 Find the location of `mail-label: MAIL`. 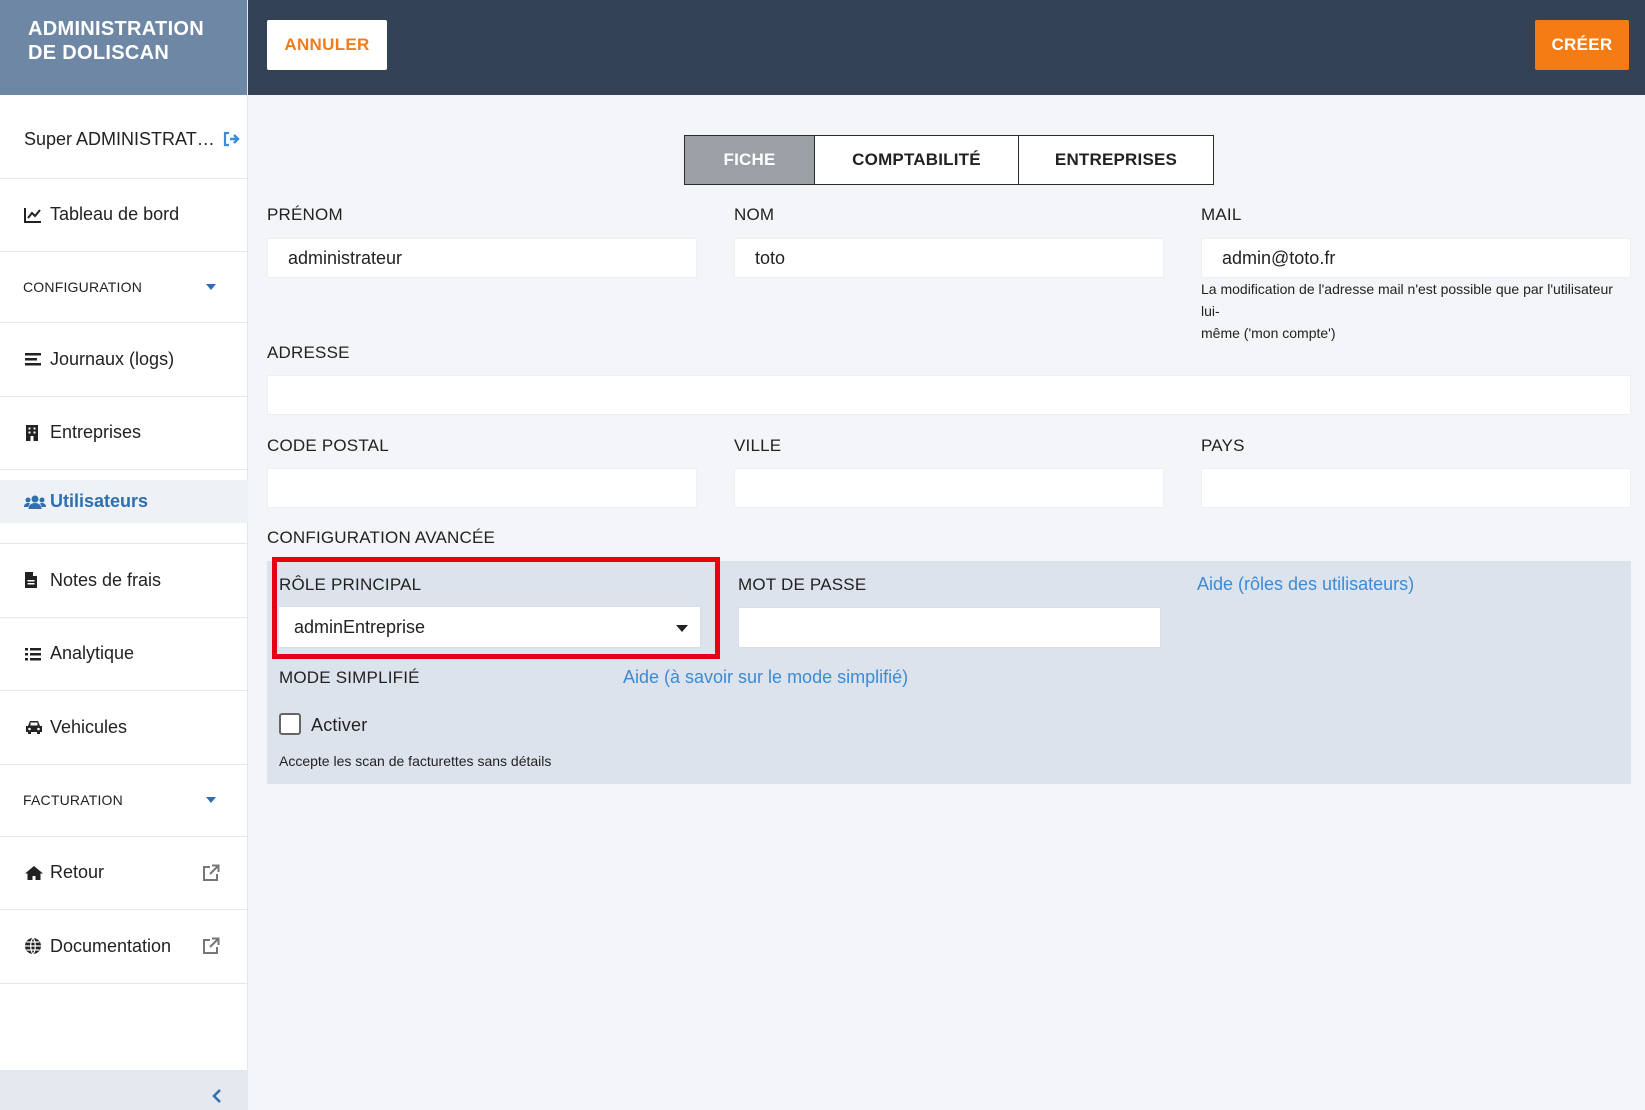

mail-label: MAIL is located at coordinates (1221, 214).